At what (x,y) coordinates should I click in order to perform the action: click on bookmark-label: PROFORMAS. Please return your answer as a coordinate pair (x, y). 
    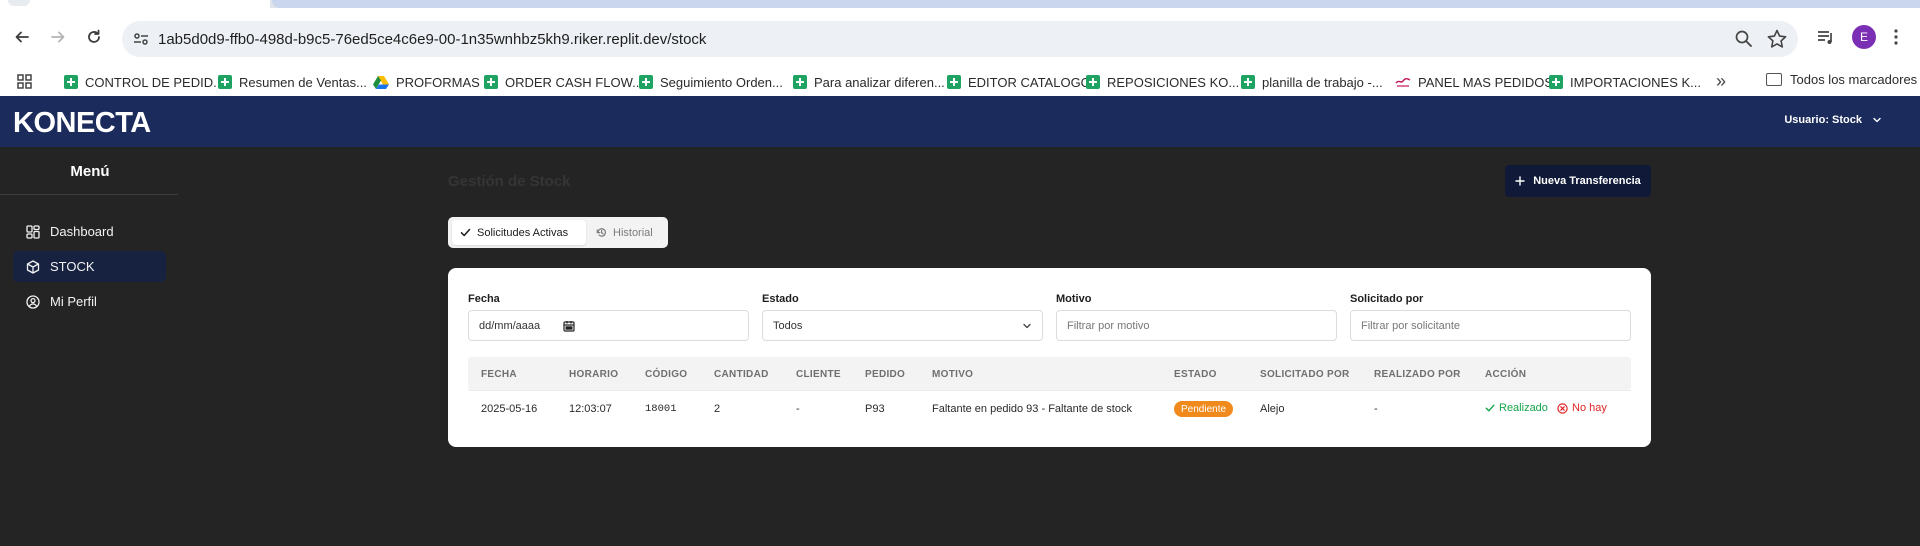
    Looking at the image, I should click on (438, 82).